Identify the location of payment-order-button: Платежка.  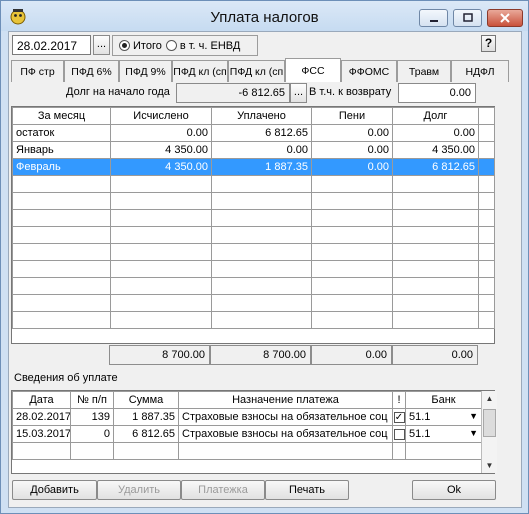
(223, 490).